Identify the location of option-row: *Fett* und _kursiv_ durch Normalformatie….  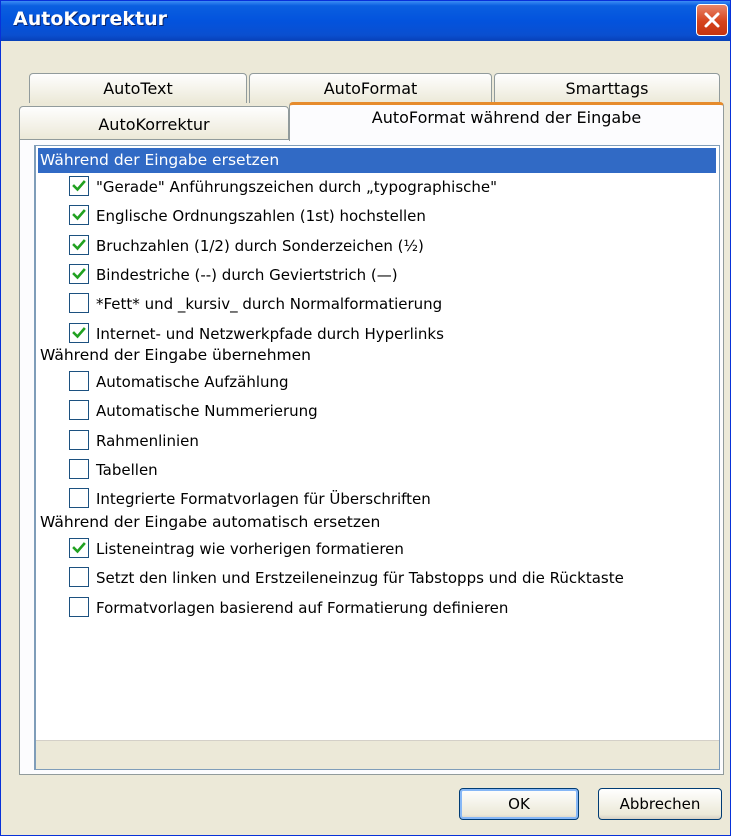
(376, 307).